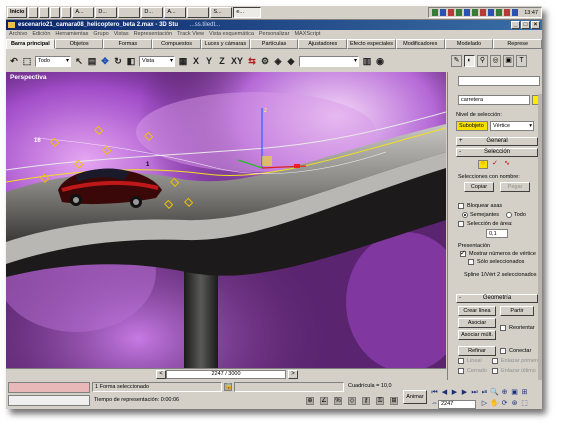 This screenshot has height=430, width=563. What do you see at coordinates (477, 351) in the screenshot?
I see `refine-button: Refinar` at bounding box center [477, 351].